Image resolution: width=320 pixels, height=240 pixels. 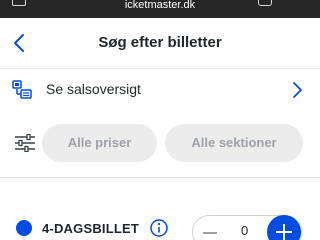 I want to click on page-title: Søg efter billetter, so click(x=160, y=42).